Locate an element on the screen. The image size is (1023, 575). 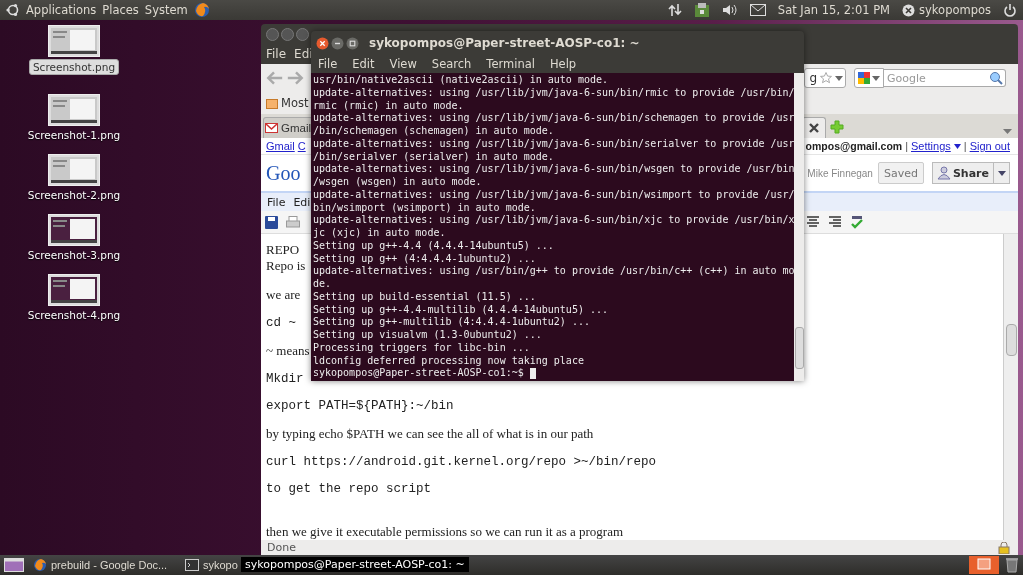
browser-tab: Gmail is located at coordinates (288, 127).